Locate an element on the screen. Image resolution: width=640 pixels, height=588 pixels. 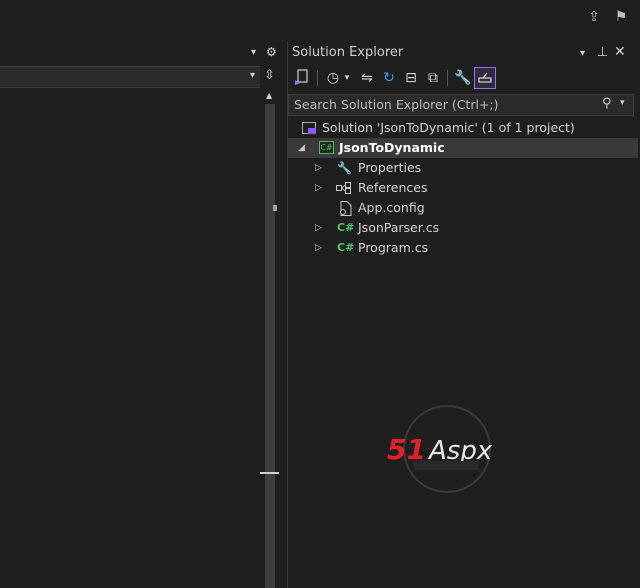
tree-item-label: App.config is located at coordinates (391, 207).